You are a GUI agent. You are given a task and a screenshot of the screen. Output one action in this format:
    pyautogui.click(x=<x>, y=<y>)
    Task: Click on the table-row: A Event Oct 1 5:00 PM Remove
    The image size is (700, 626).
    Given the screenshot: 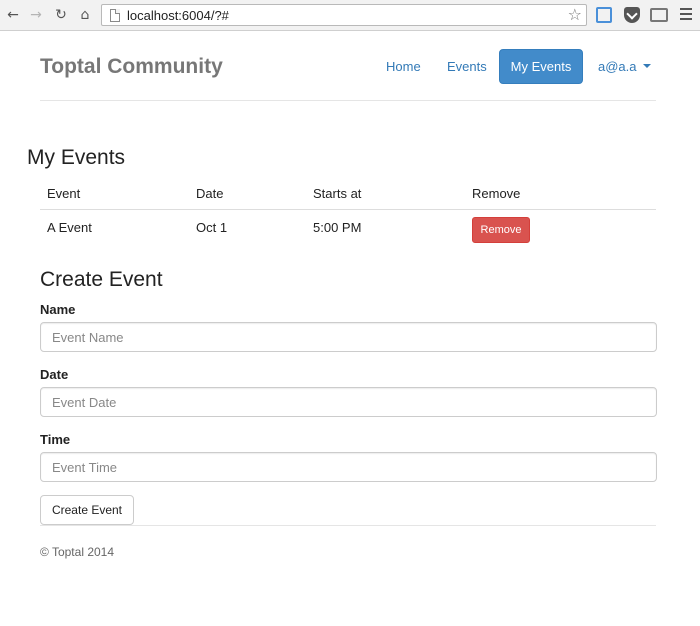 What is the action you would take?
    pyautogui.click(x=348, y=230)
    